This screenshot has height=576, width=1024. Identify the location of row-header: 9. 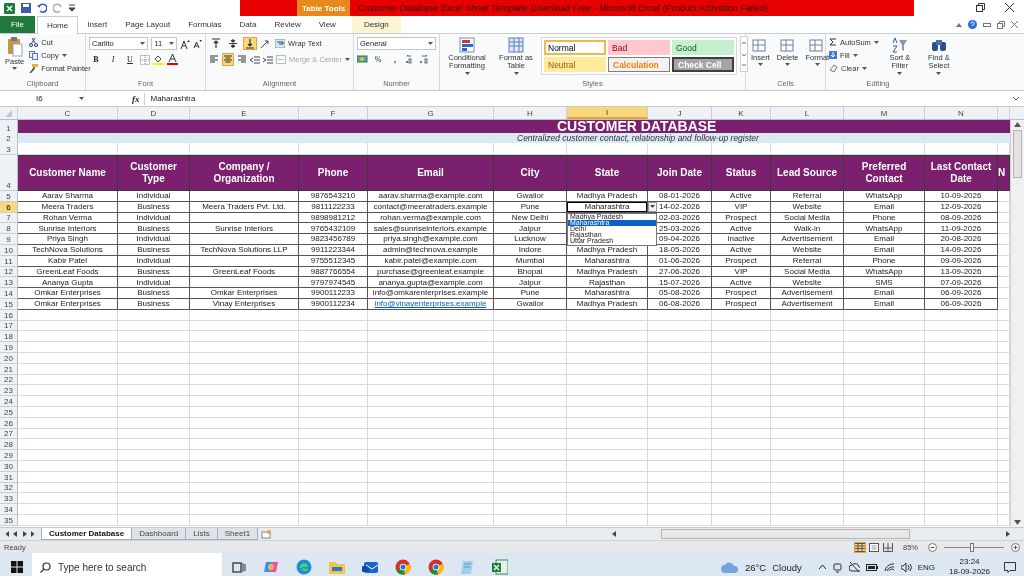
(9, 239).